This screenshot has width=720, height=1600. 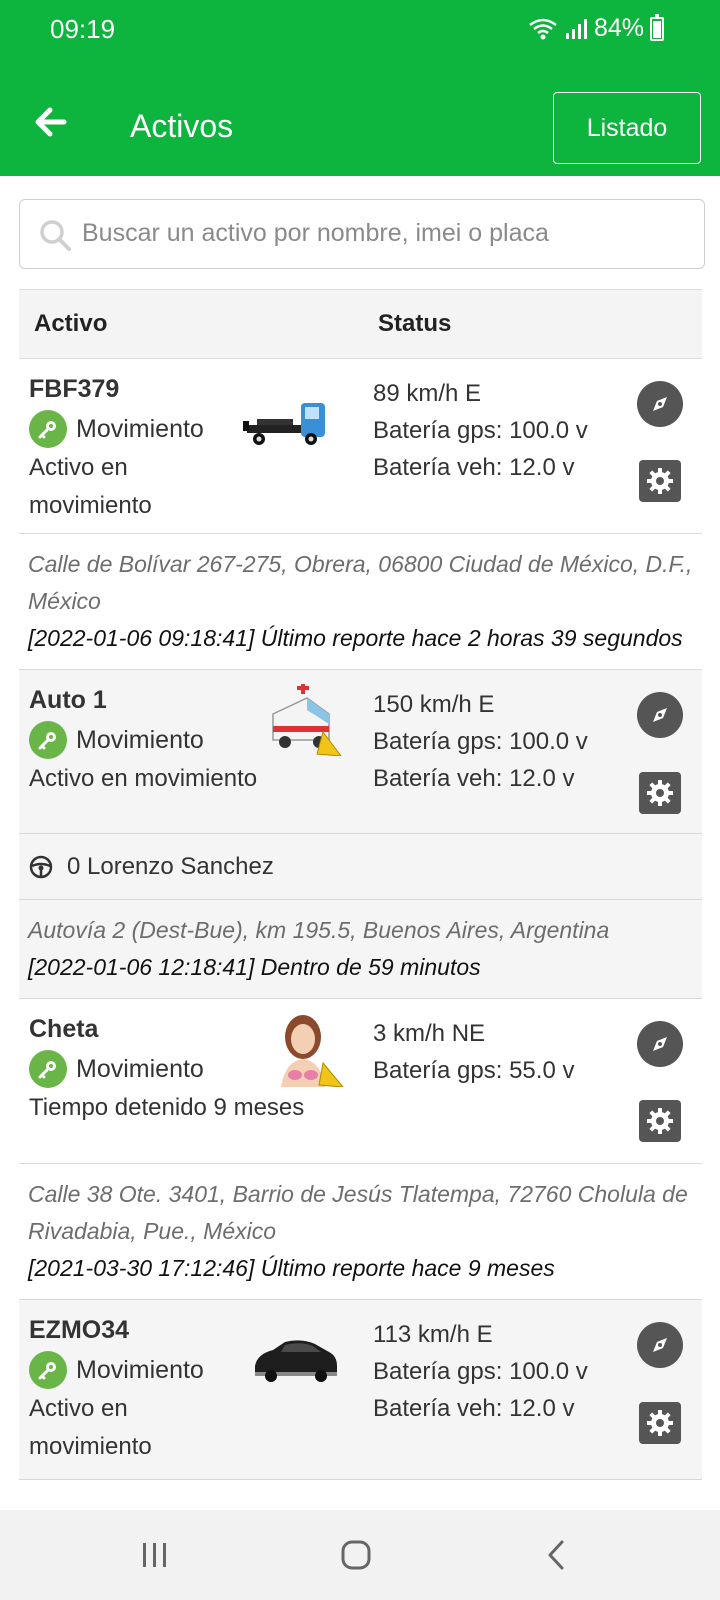 What do you see at coordinates (427, 393) in the screenshot?
I see `asset-speed: 89 km/h E` at bounding box center [427, 393].